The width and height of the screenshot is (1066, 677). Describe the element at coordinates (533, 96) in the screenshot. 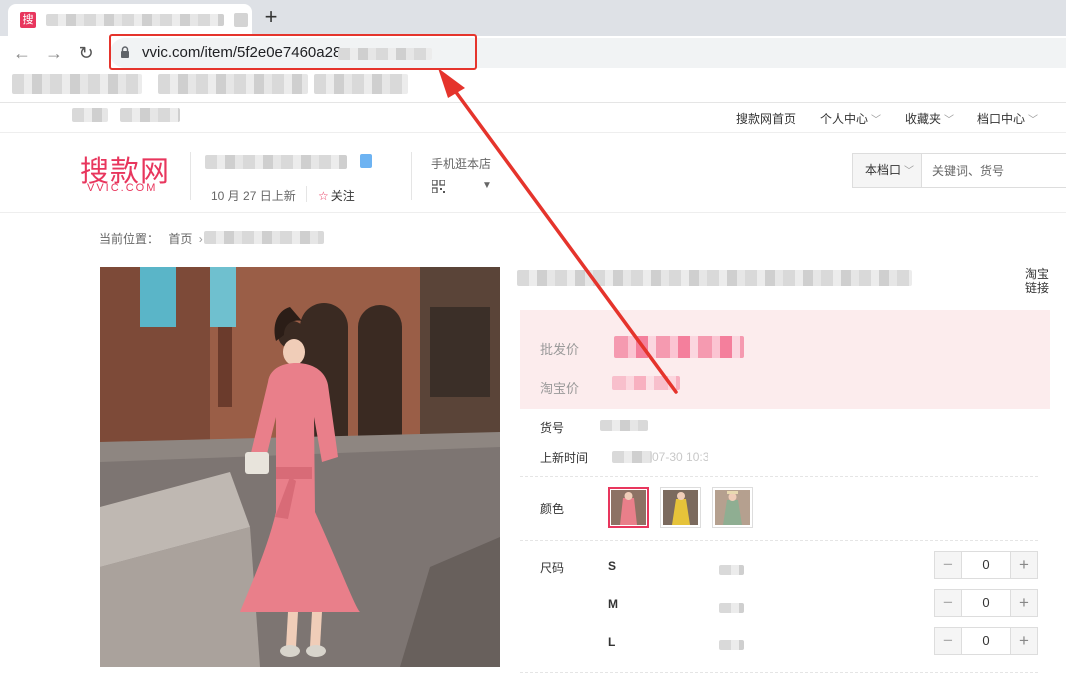

I see `bookmarks-bar` at that location.